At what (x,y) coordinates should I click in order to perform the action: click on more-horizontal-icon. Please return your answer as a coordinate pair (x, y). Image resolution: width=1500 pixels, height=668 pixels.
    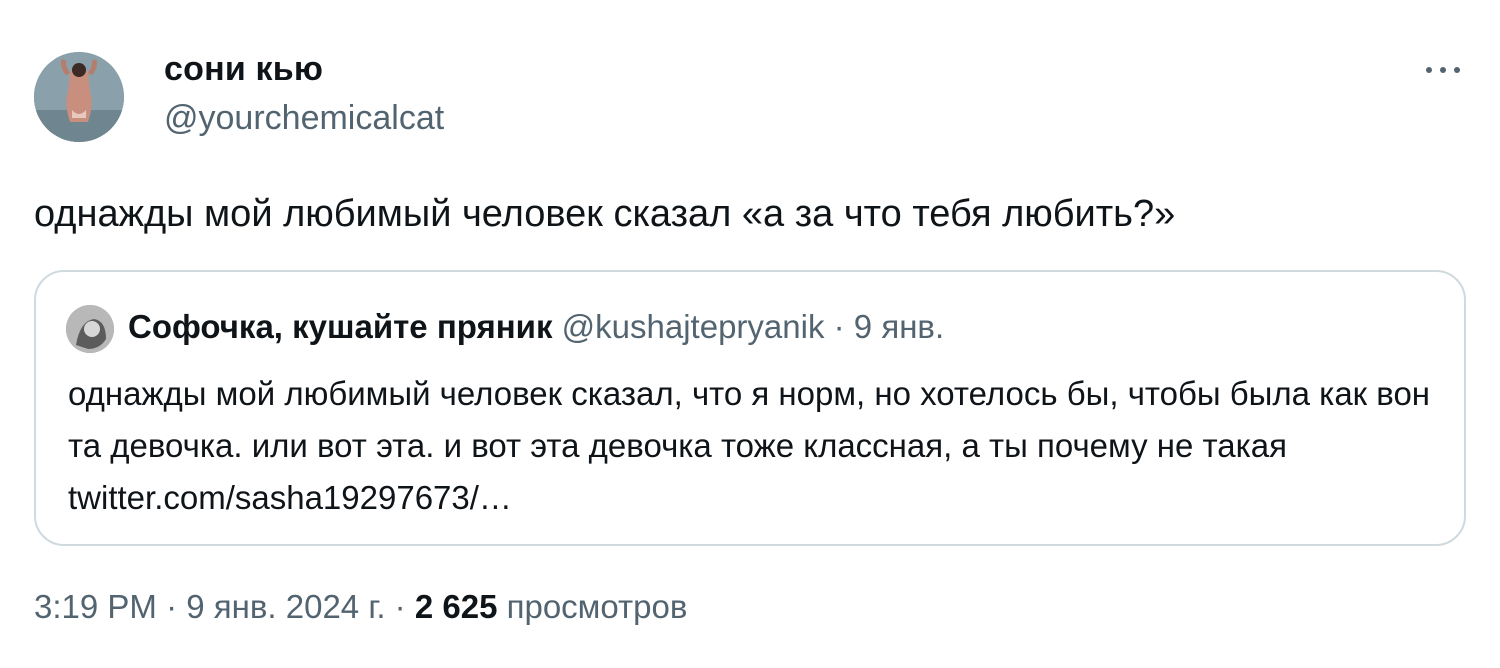
    Looking at the image, I should click on (1443, 70).